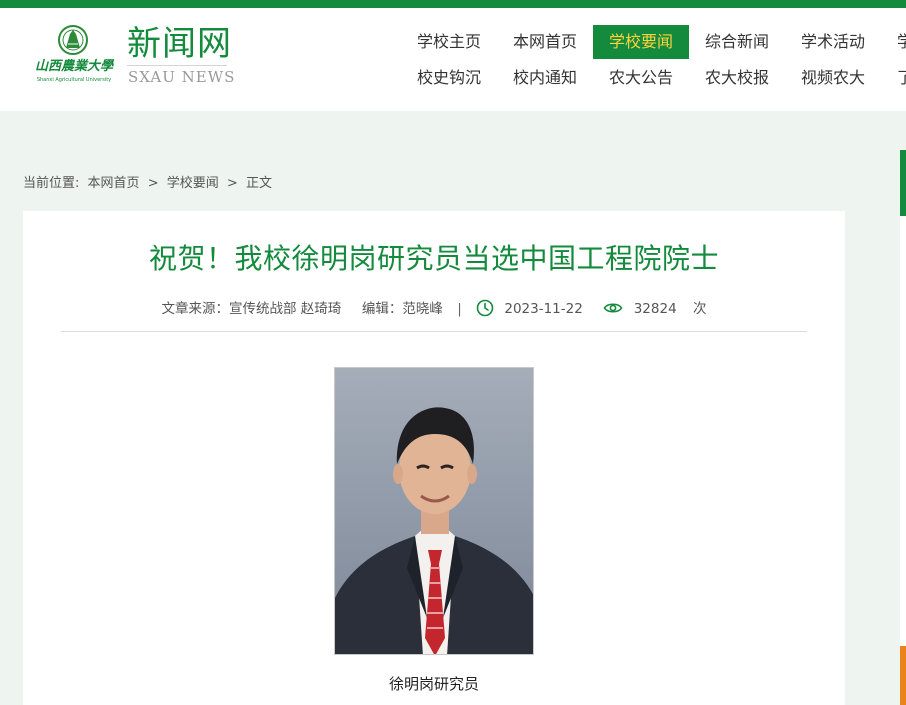 This screenshot has height=705, width=906. I want to click on site-subtitle: SXAU NEWS, so click(182, 77).